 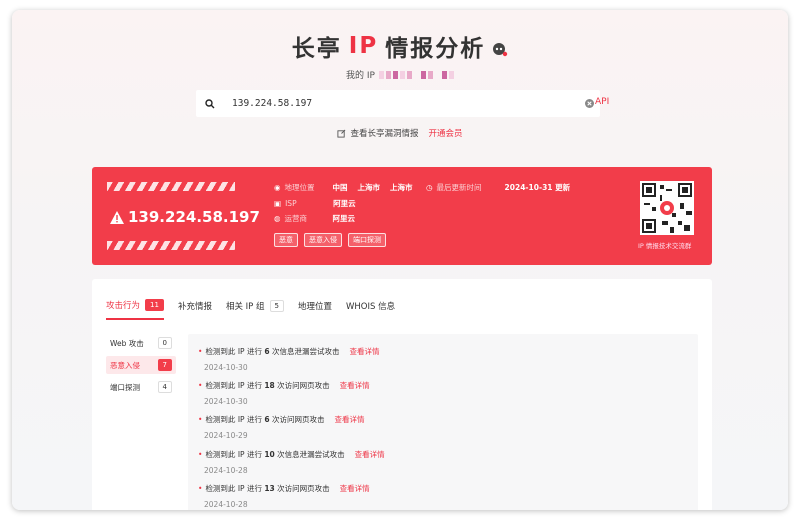 I want to click on sidebar-item-label: Web 攻击, so click(x=127, y=343).